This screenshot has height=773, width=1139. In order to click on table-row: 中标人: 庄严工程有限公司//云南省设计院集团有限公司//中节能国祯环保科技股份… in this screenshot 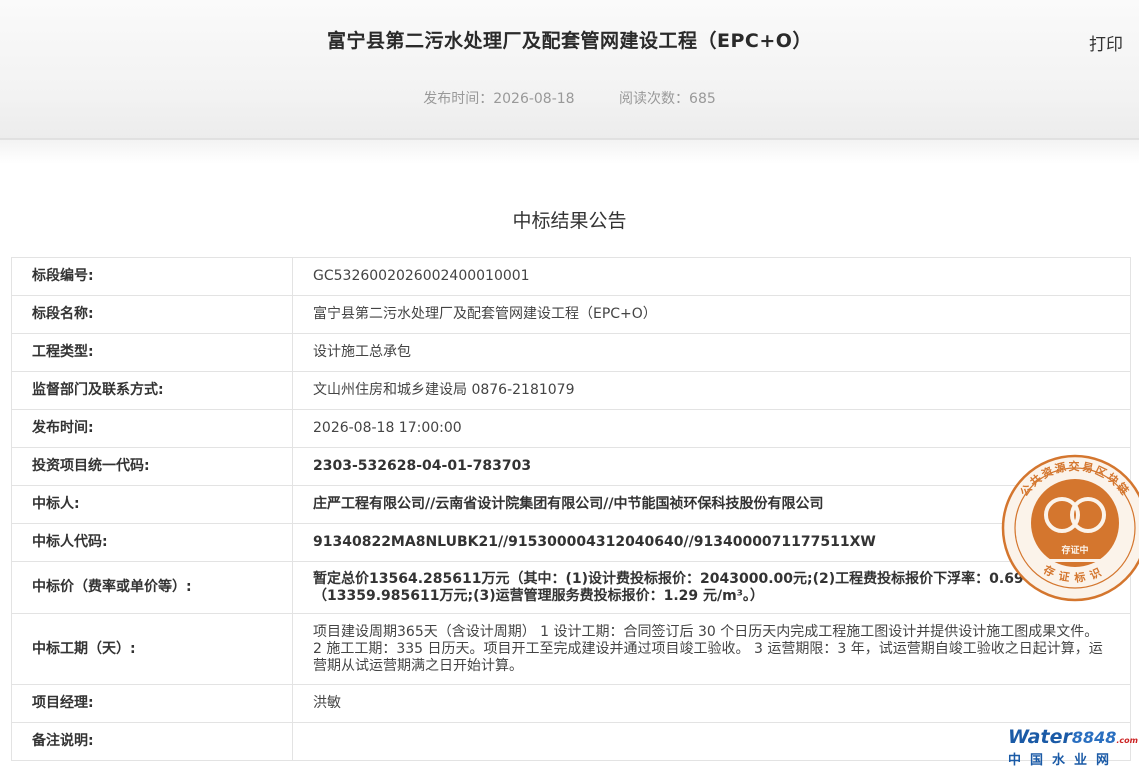, I will do `click(571, 504)`.